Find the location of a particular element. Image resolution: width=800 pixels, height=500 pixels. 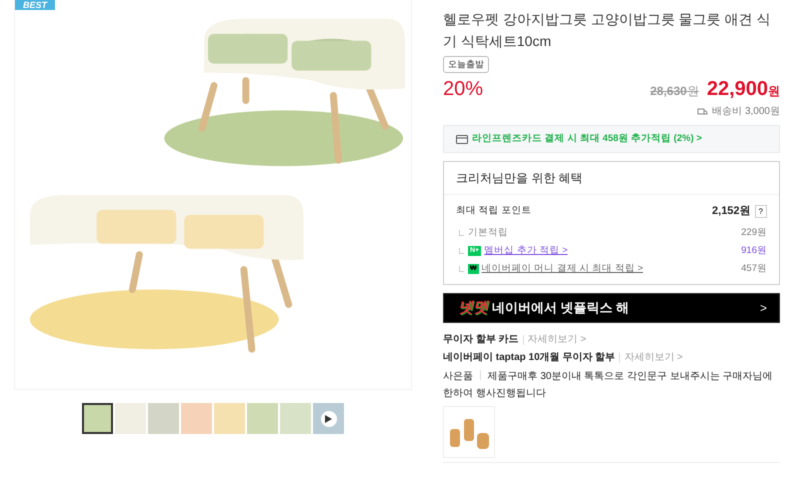

discount-rate: 20% is located at coordinates (463, 89).